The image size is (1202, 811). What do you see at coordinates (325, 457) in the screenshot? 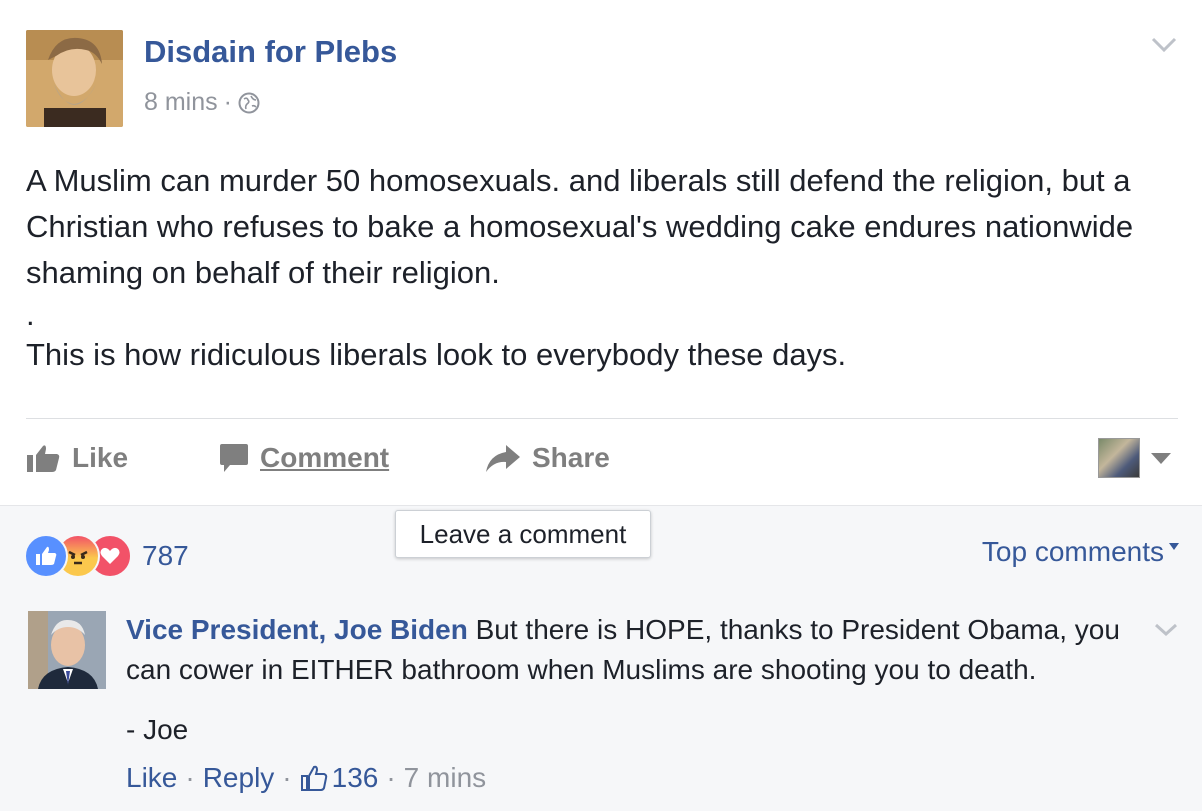
I see `comment-label: Comment` at bounding box center [325, 457].